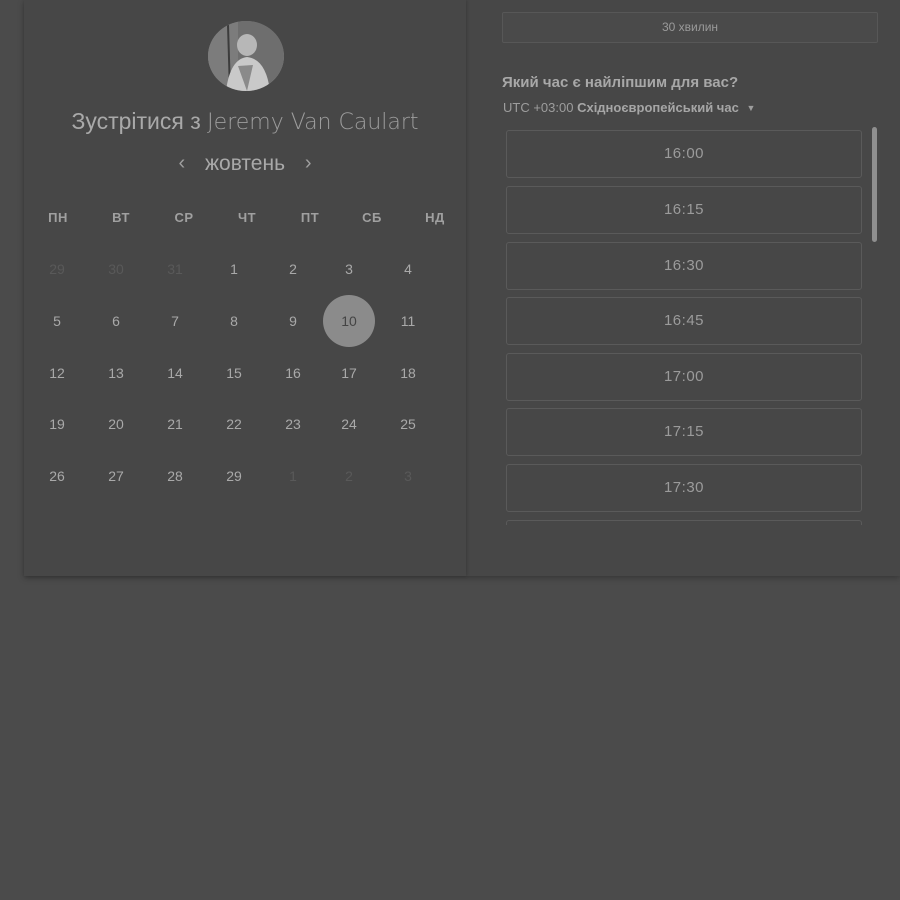 The height and width of the screenshot is (900, 900). Describe the element at coordinates (684, 488) in the screenshot. I see `time-slot-button: 17:30` at that location.